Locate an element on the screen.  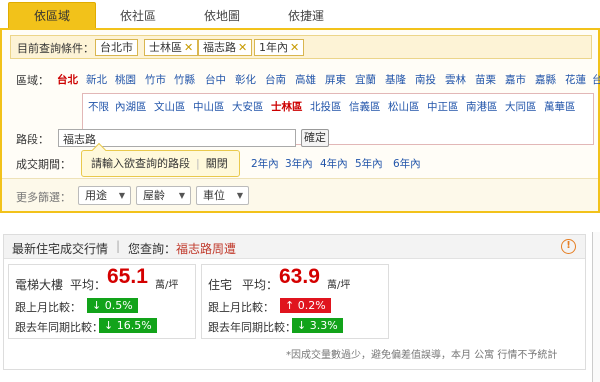
card-type: 住宅 is located at coordinates (220, 285).